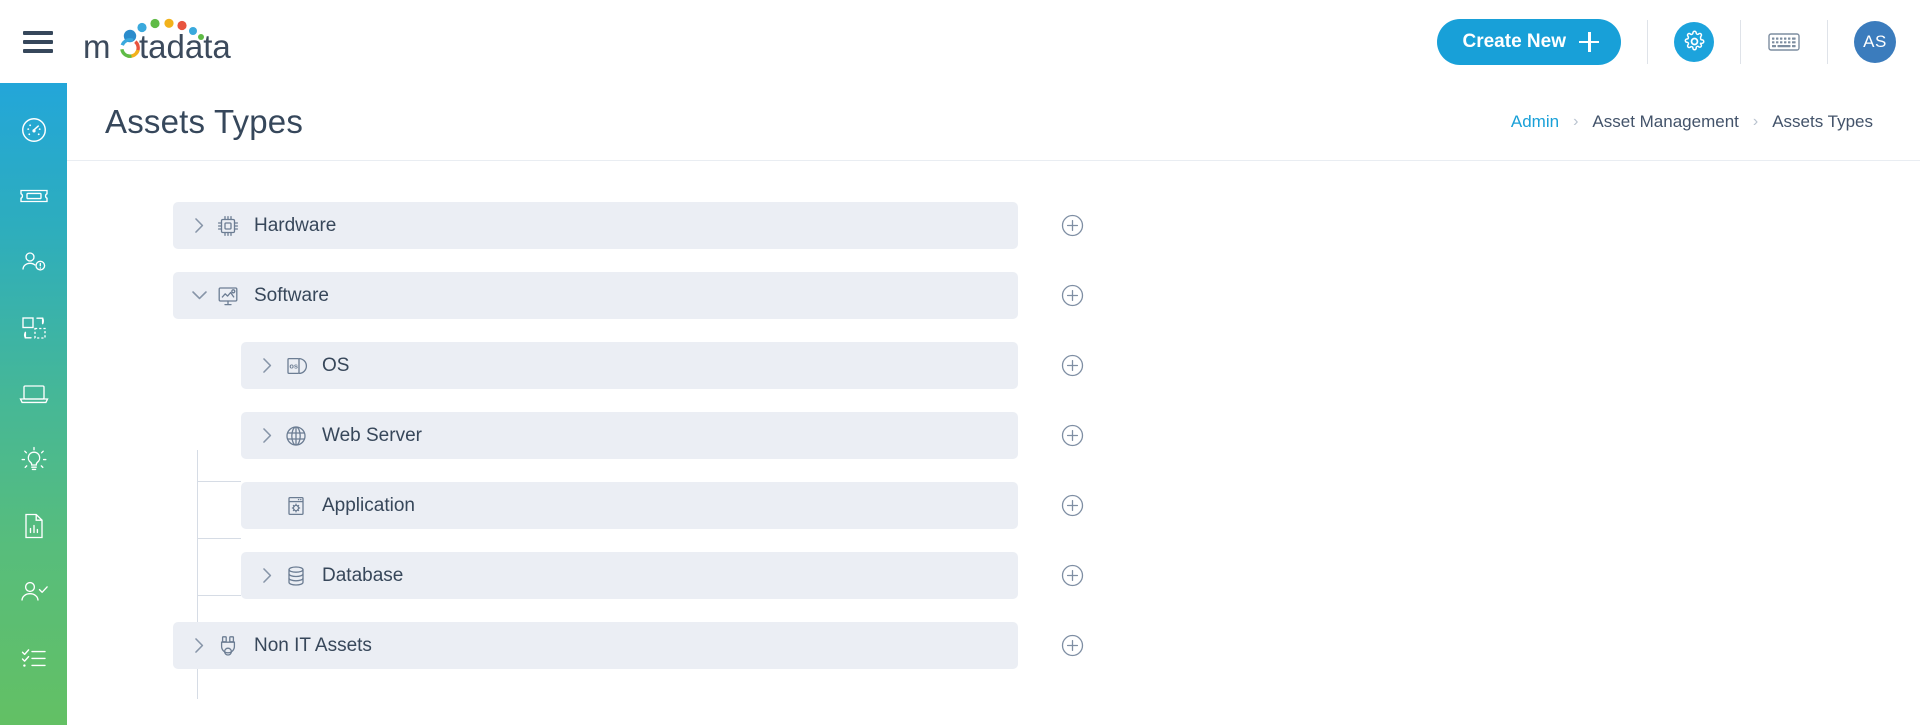 This screenshot has width=1920, height=725. I want to click on create-new-button: Create New, so click(1528, 41).